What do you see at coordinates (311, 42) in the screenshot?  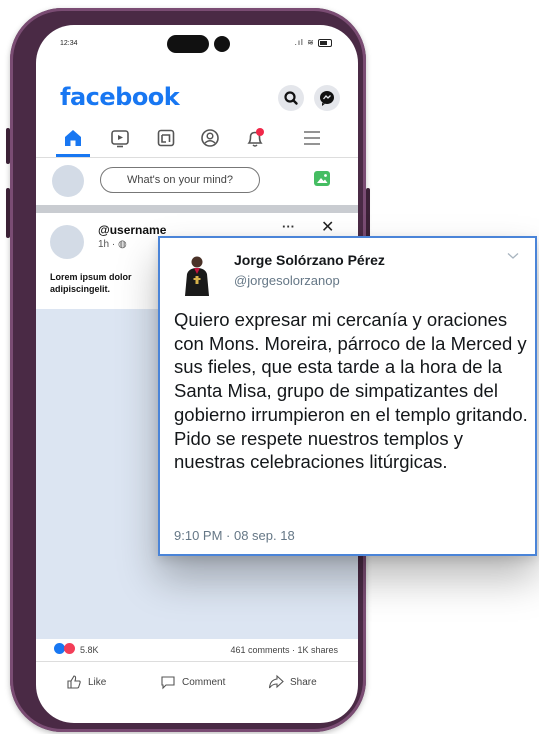 I see `wifi-icon: ≋` at bounding box center [311, 42].